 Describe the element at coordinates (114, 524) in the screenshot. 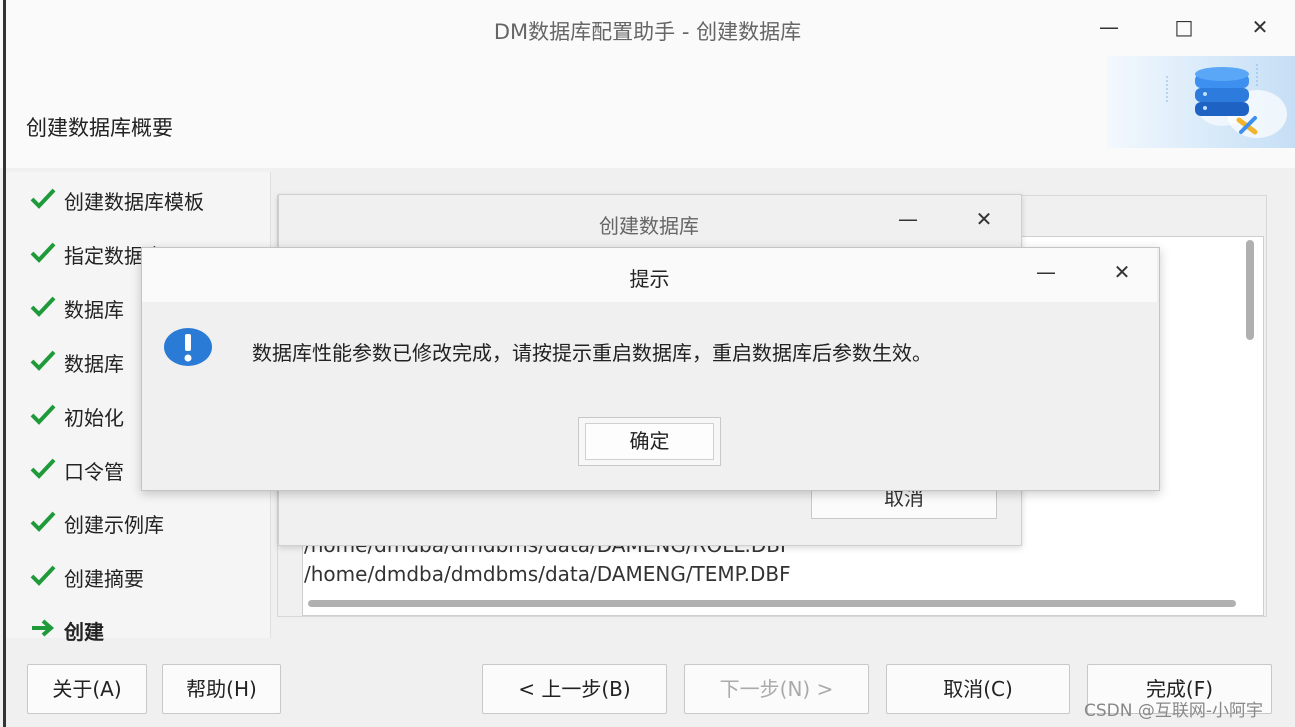

I see `step-label: 创建示例库` at that location.